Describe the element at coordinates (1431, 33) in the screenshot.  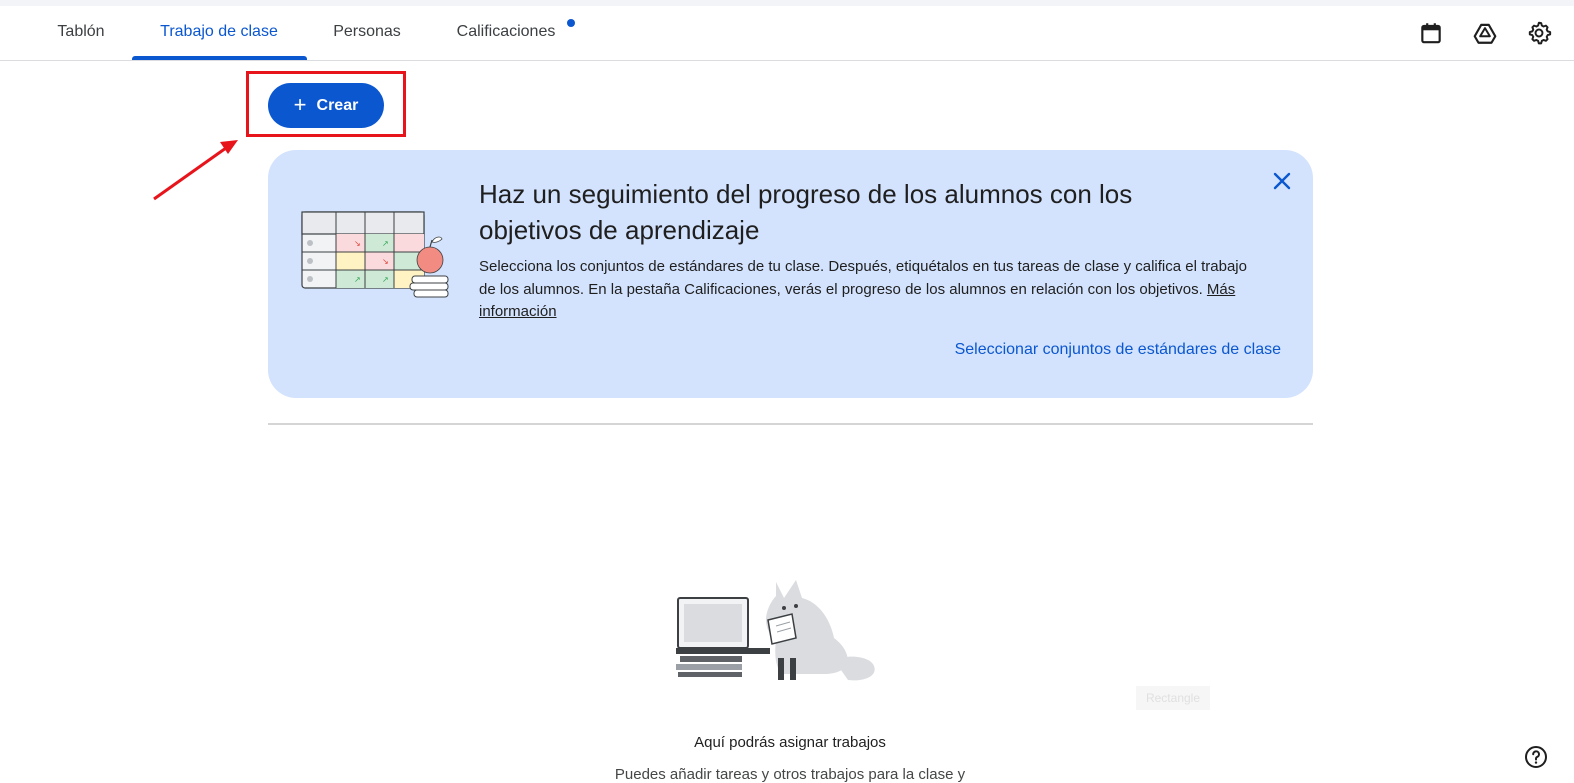
I see `calendar-icon` at that location.